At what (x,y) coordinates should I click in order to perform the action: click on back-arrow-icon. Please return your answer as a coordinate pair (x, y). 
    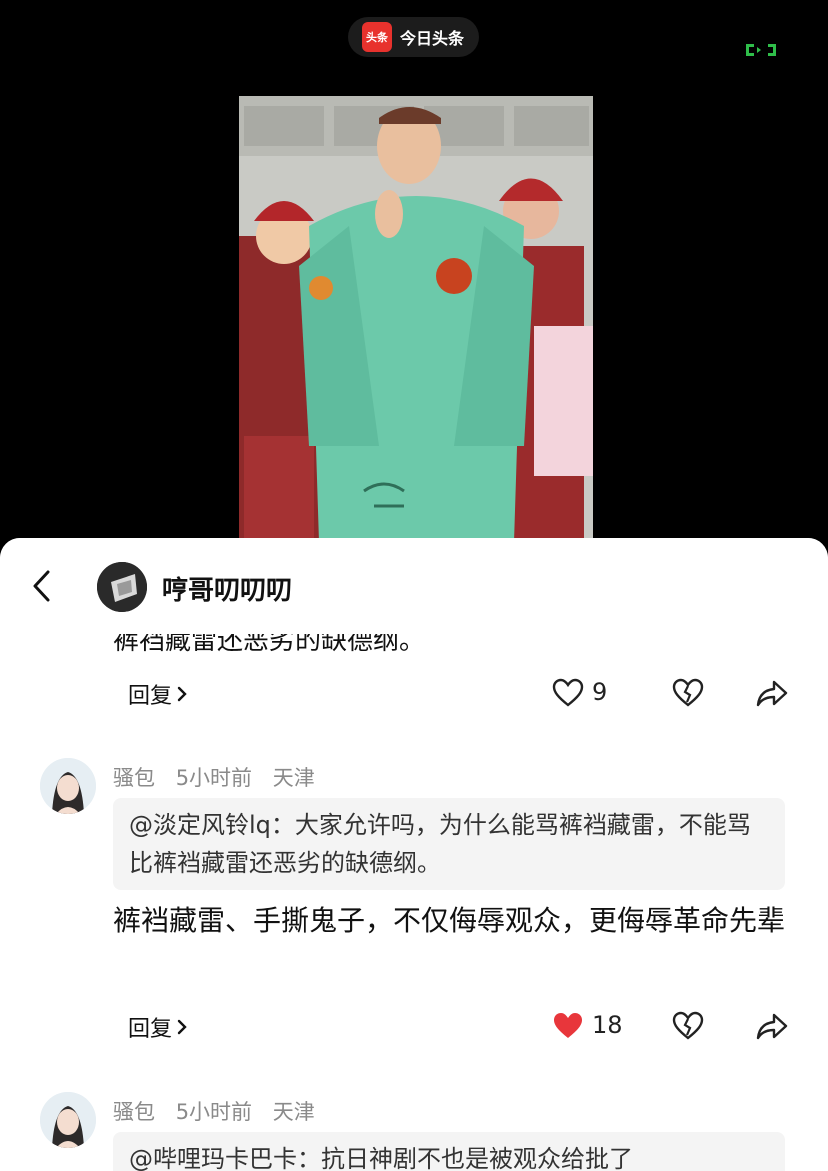
    Looking at the image, I should click on (43, 586).